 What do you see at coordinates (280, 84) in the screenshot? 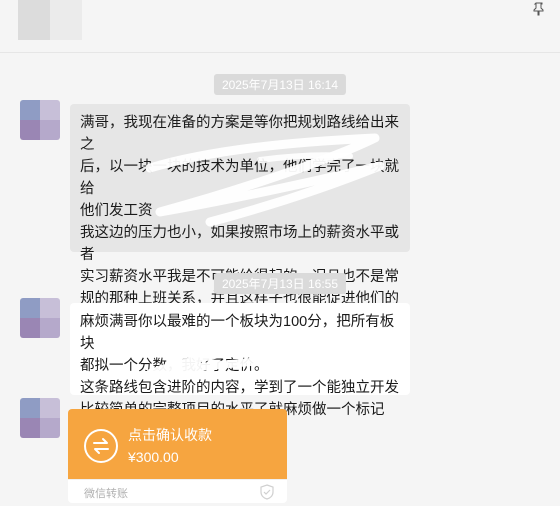
I see `message-timestamp: 2025年7月13日 16:14` at bounding box center [280, 84].